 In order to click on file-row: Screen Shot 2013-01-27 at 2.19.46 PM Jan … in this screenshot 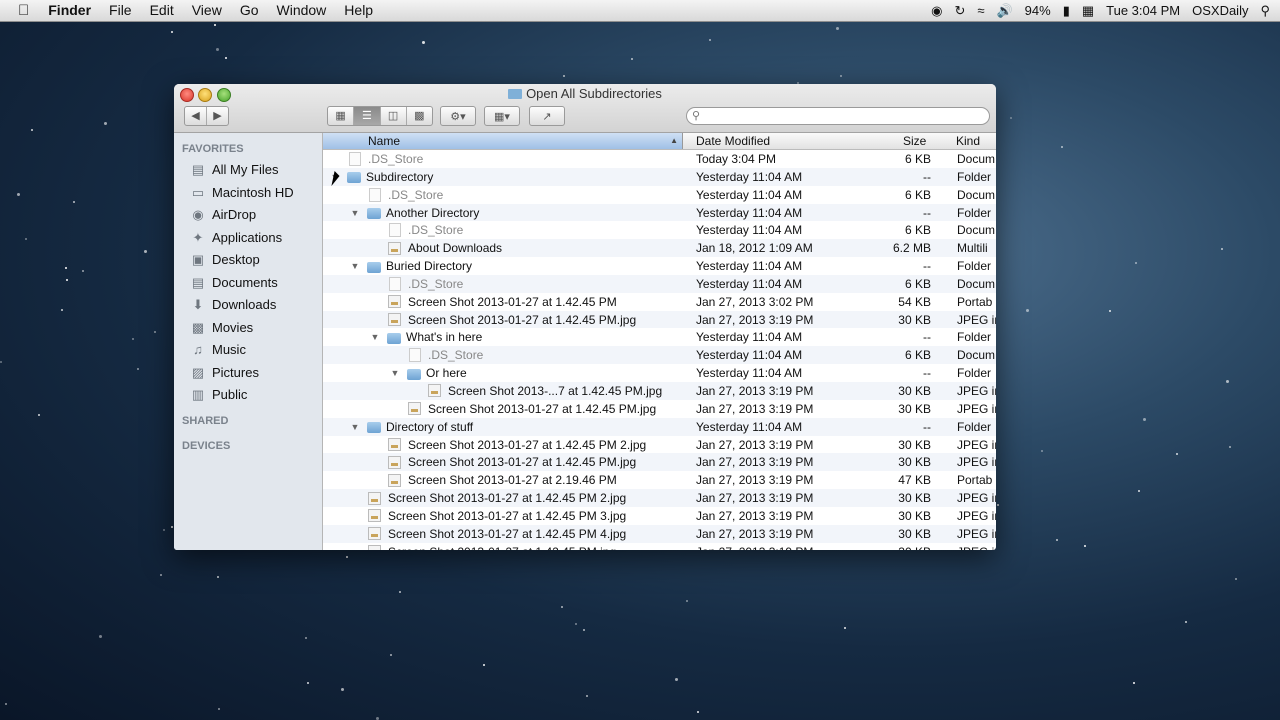, I will do `click(659, 480)`.